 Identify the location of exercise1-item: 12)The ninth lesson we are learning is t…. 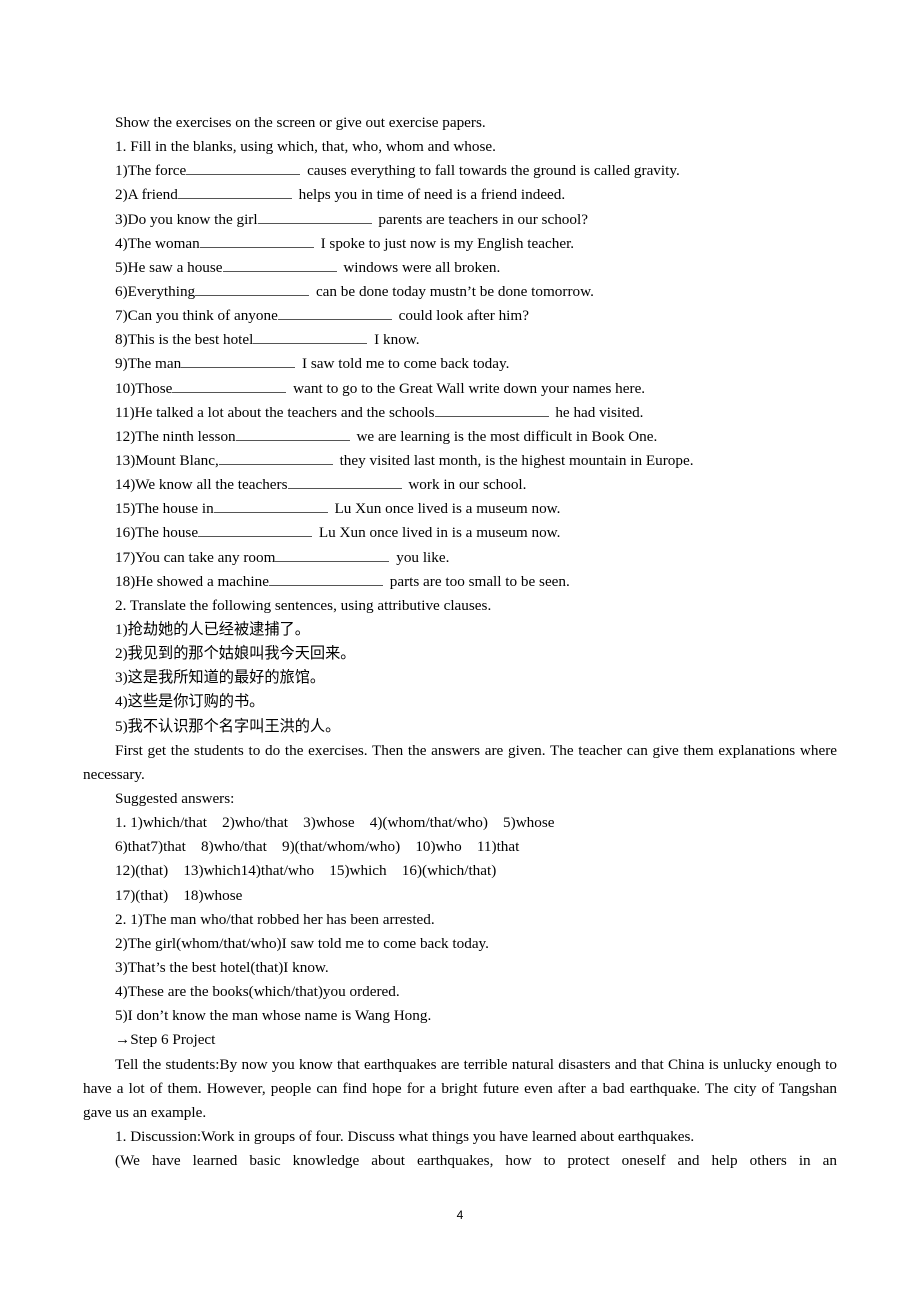
(460, 437).